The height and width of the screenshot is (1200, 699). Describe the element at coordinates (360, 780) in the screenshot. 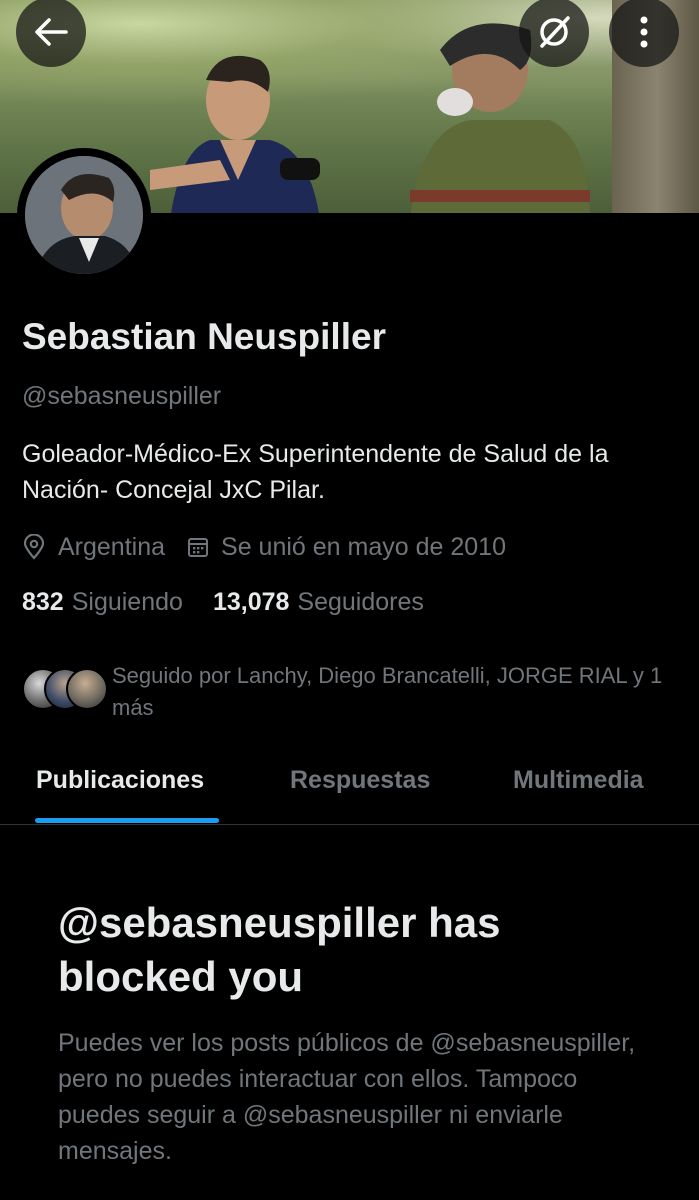

I see `tab-respuestas: Respuestas` at that location.